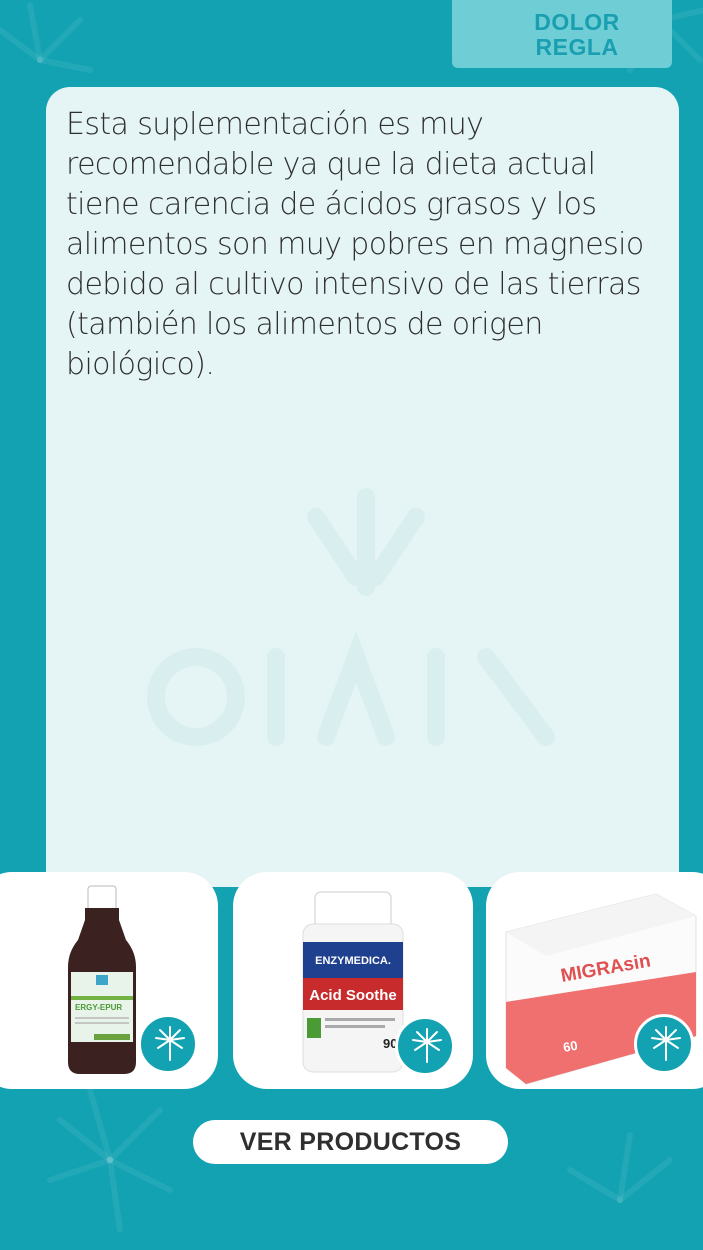  What do you see at coordinates (350, 1142) in the screenshot?
I see `view-products-button: VER PRODUCTOS` at bounding box center [350, 1142].